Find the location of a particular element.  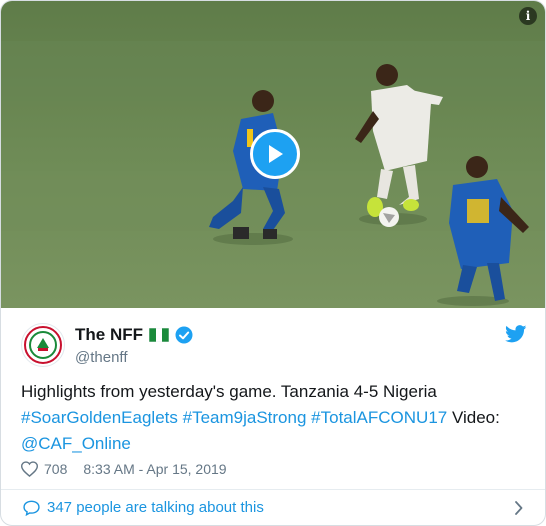

hashtag-totalafconu17: #TotalAFCONU17 is located at coordinates (379, 417).